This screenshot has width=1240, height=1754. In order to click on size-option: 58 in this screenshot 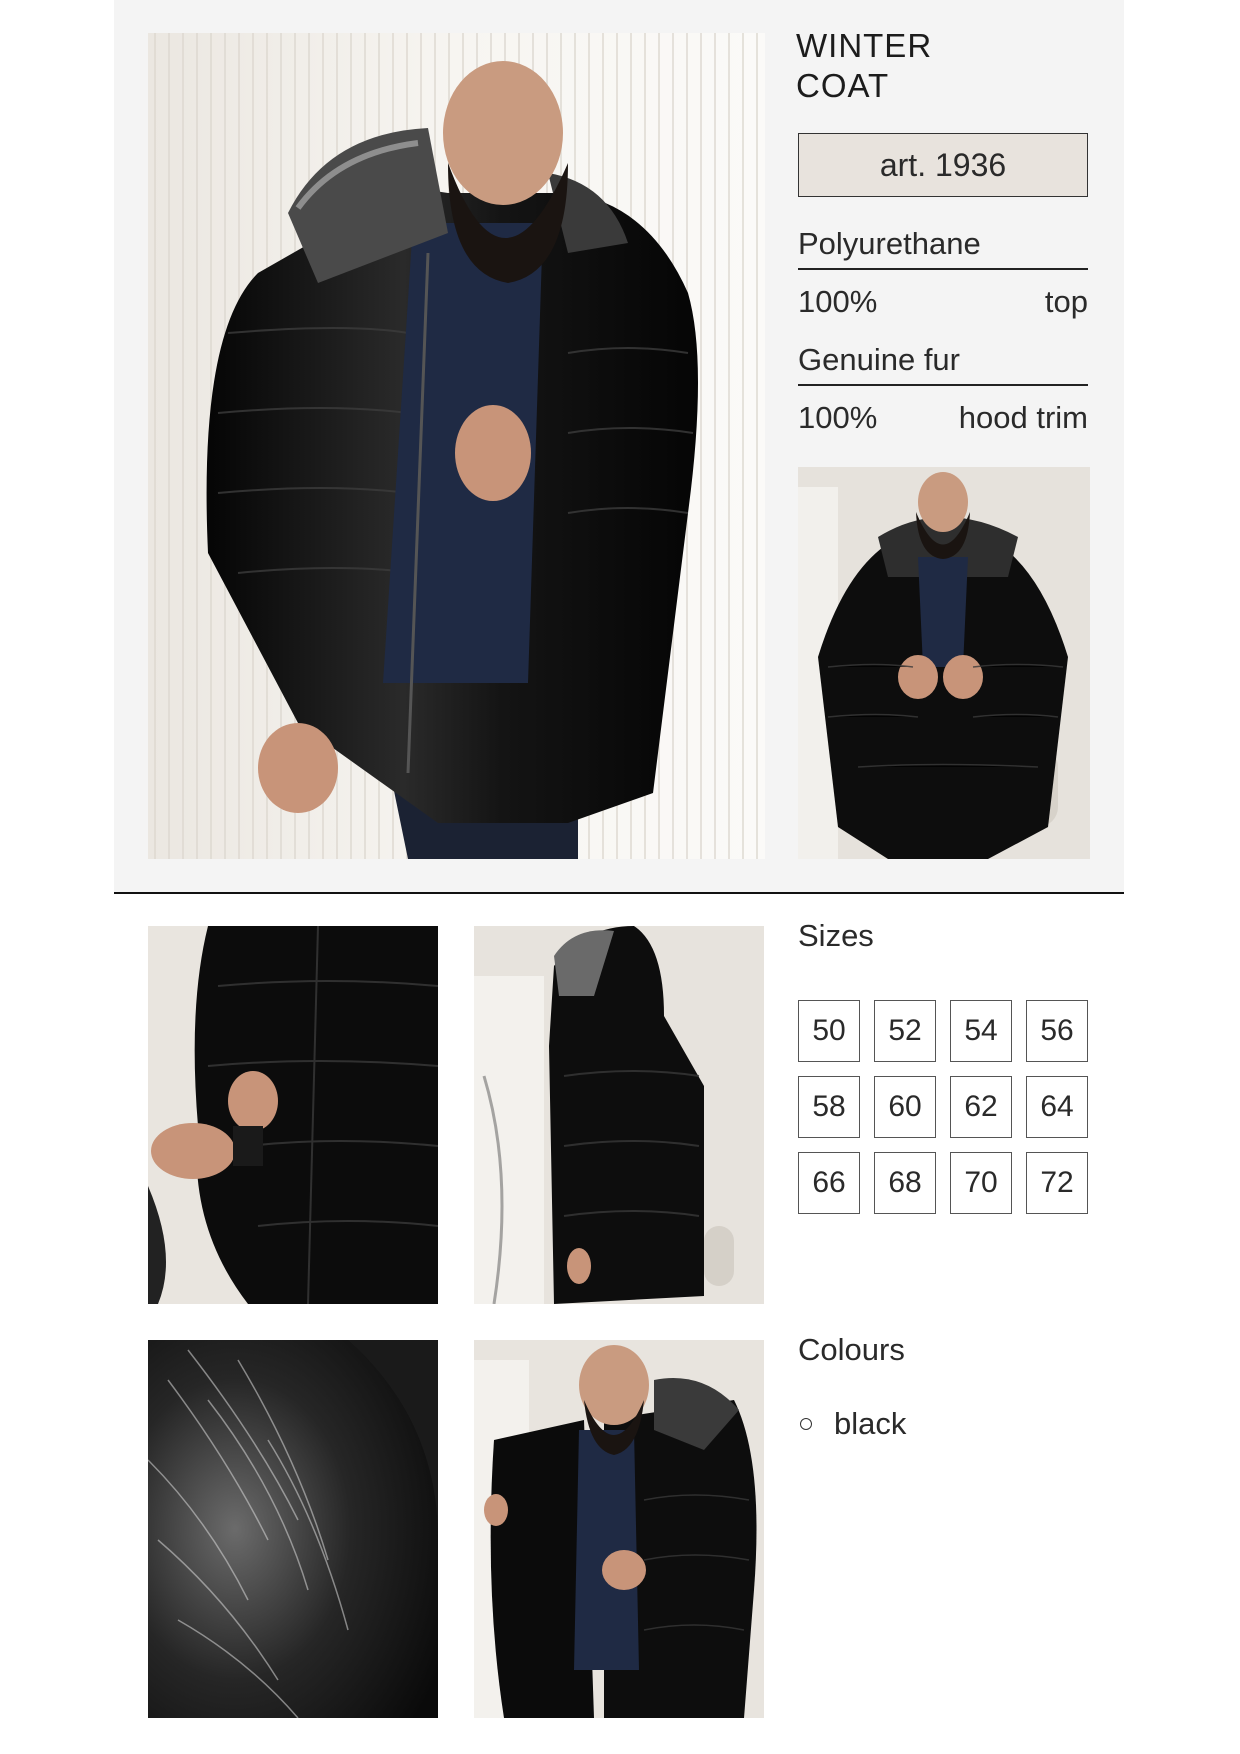, I will do `click(829, 1107)`.